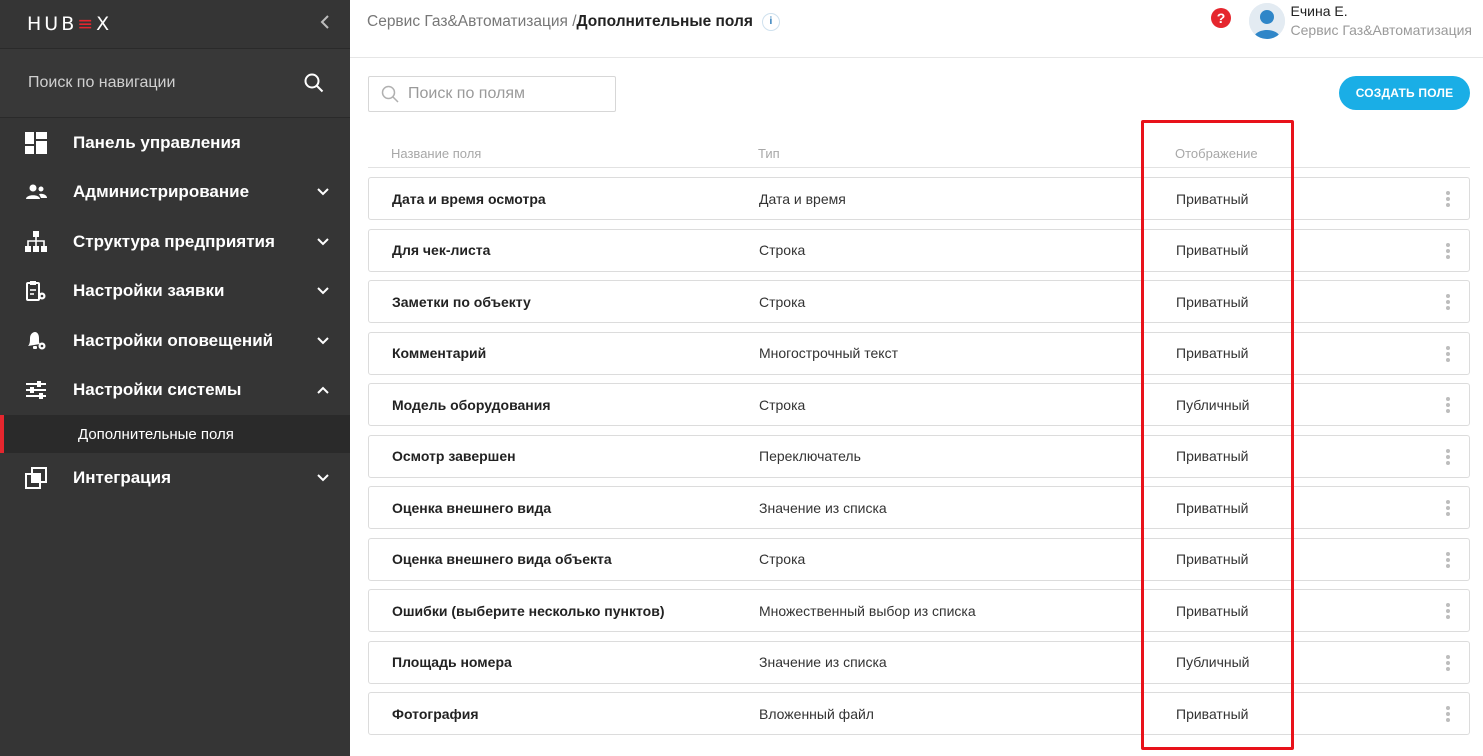 The height and width of the screenshot is (756, 1483). What do you see at coordinates (1381, 21) in the screenshot?
I see `user-info: Ечина Е. Сервис Газ&Автоматизация` at bounding box center [1381, 21].